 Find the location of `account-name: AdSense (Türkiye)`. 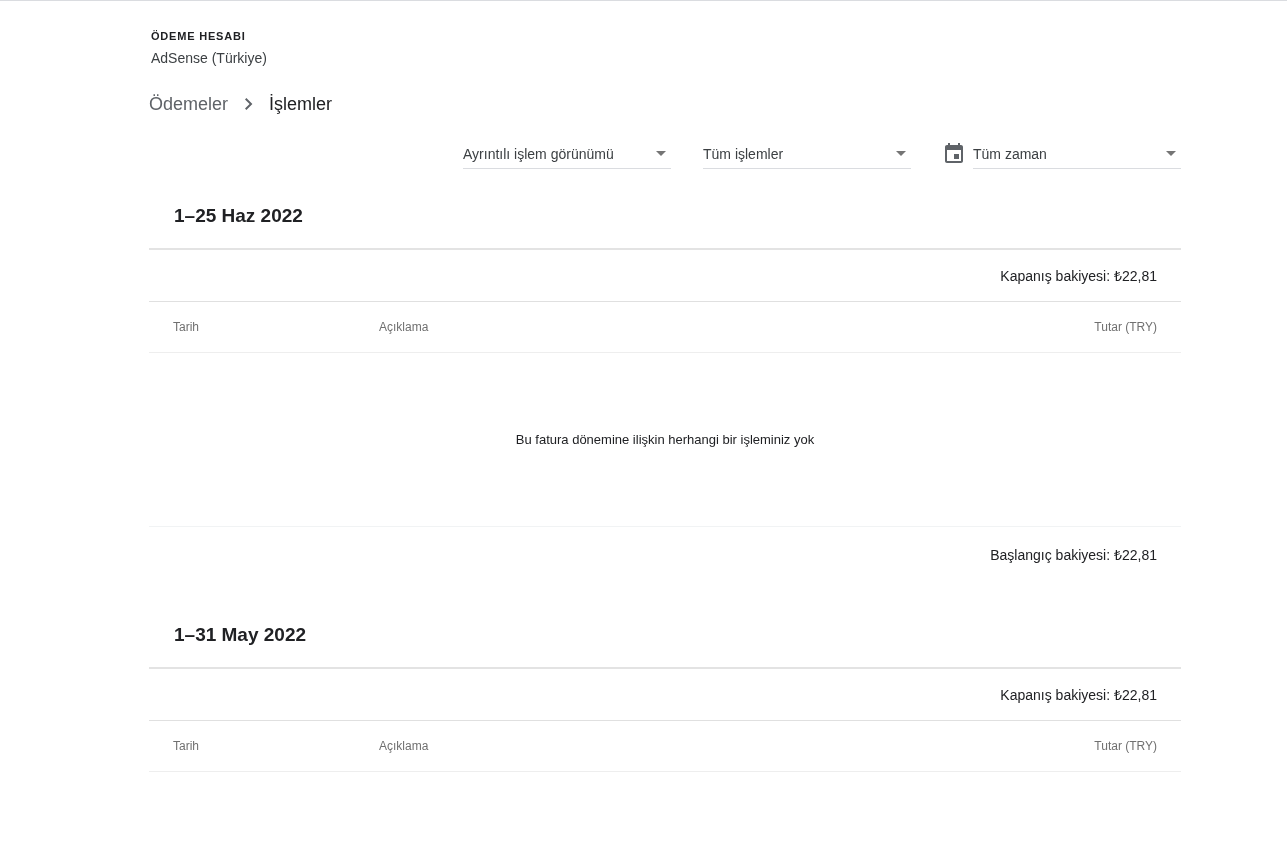

account-name: AdSense (Türkiye) is located at coordinates (209, 58).